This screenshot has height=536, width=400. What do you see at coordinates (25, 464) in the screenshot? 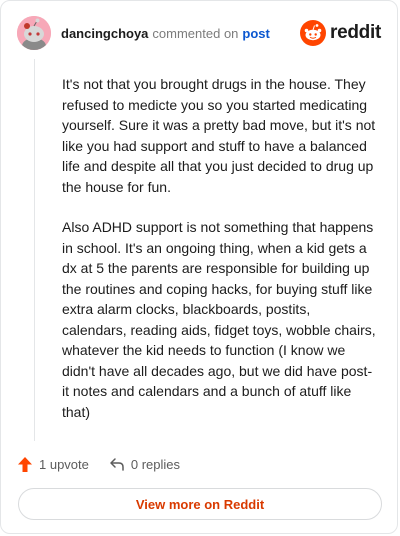
I see `upvote-arrow-icon` at bounding box center [25, 464].